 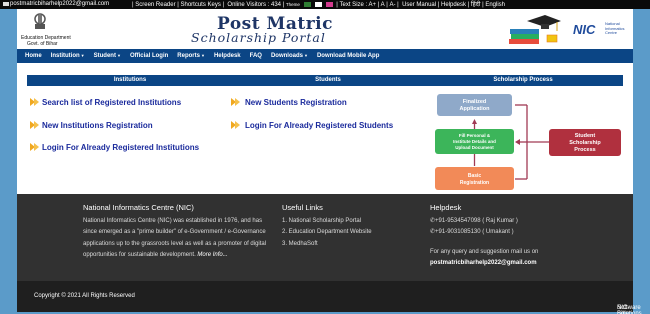 I want to click on helpdesk-phone-2: +91-9031085130 ( Umakant ), so click(x=474, y=232).